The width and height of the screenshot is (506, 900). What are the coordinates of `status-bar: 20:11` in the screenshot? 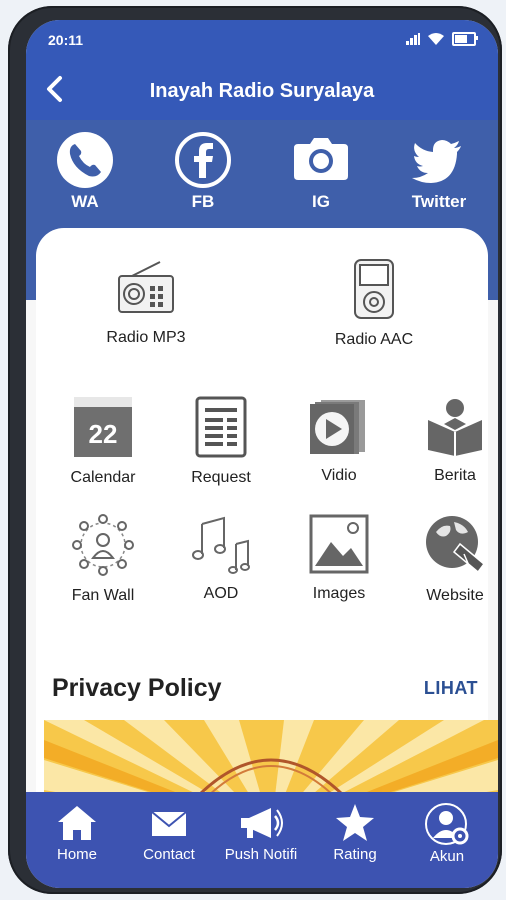 It's located at (262, 40).